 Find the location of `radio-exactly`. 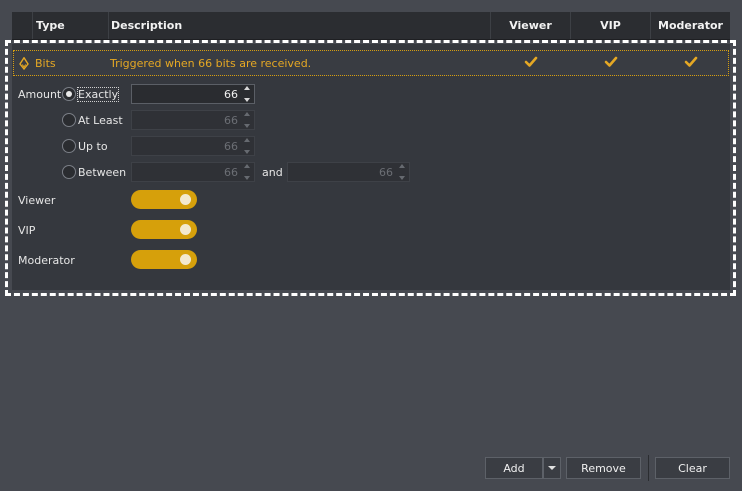

radio-exactly is located at coordinates (69, 94).